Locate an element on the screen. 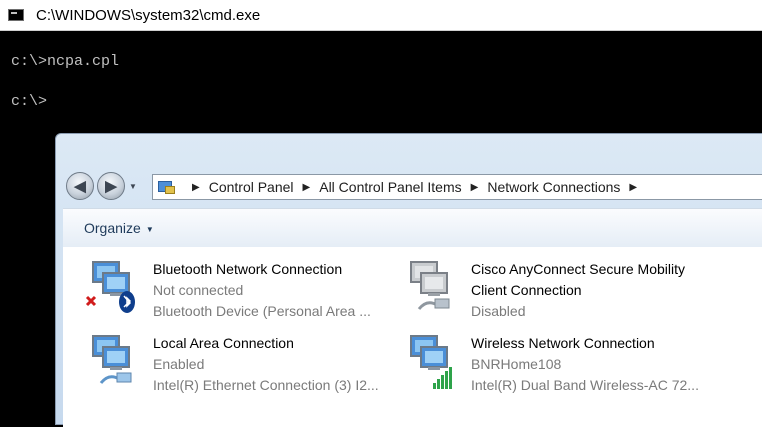  breadcrumb-control-panel: Control Panel is located at coordinates (251, 187).